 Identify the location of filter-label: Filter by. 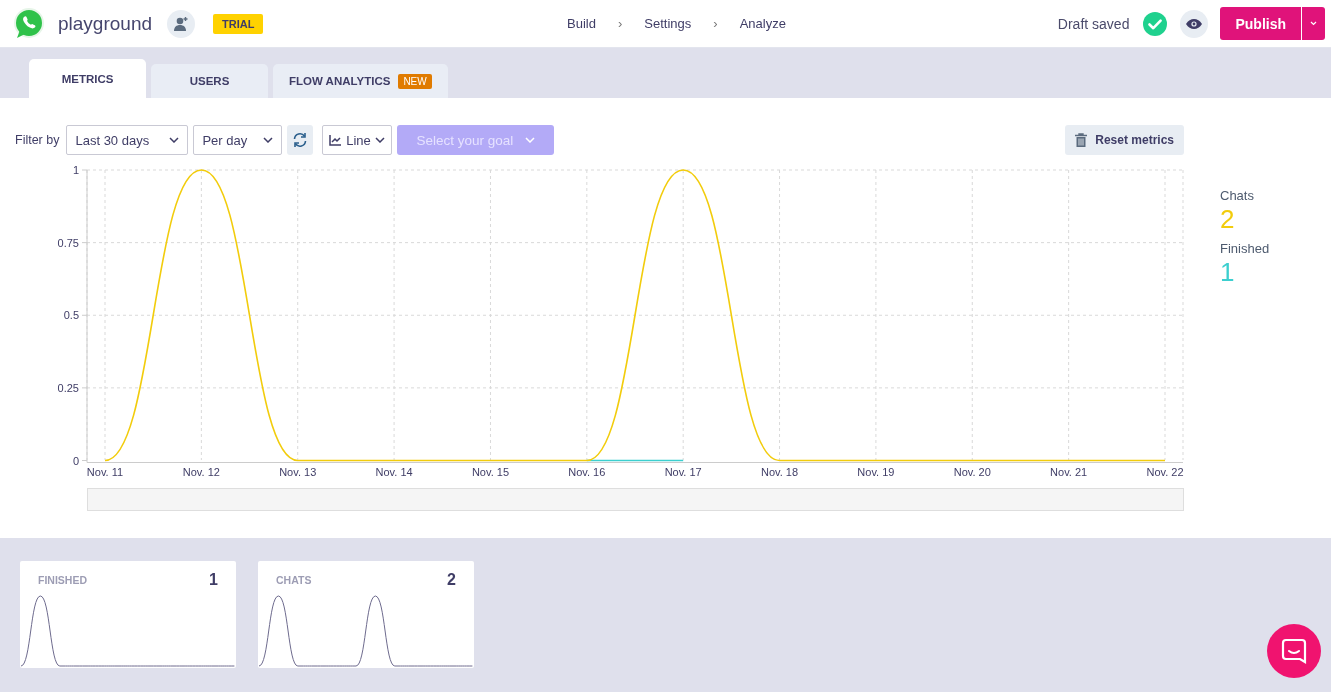
(37, 140).